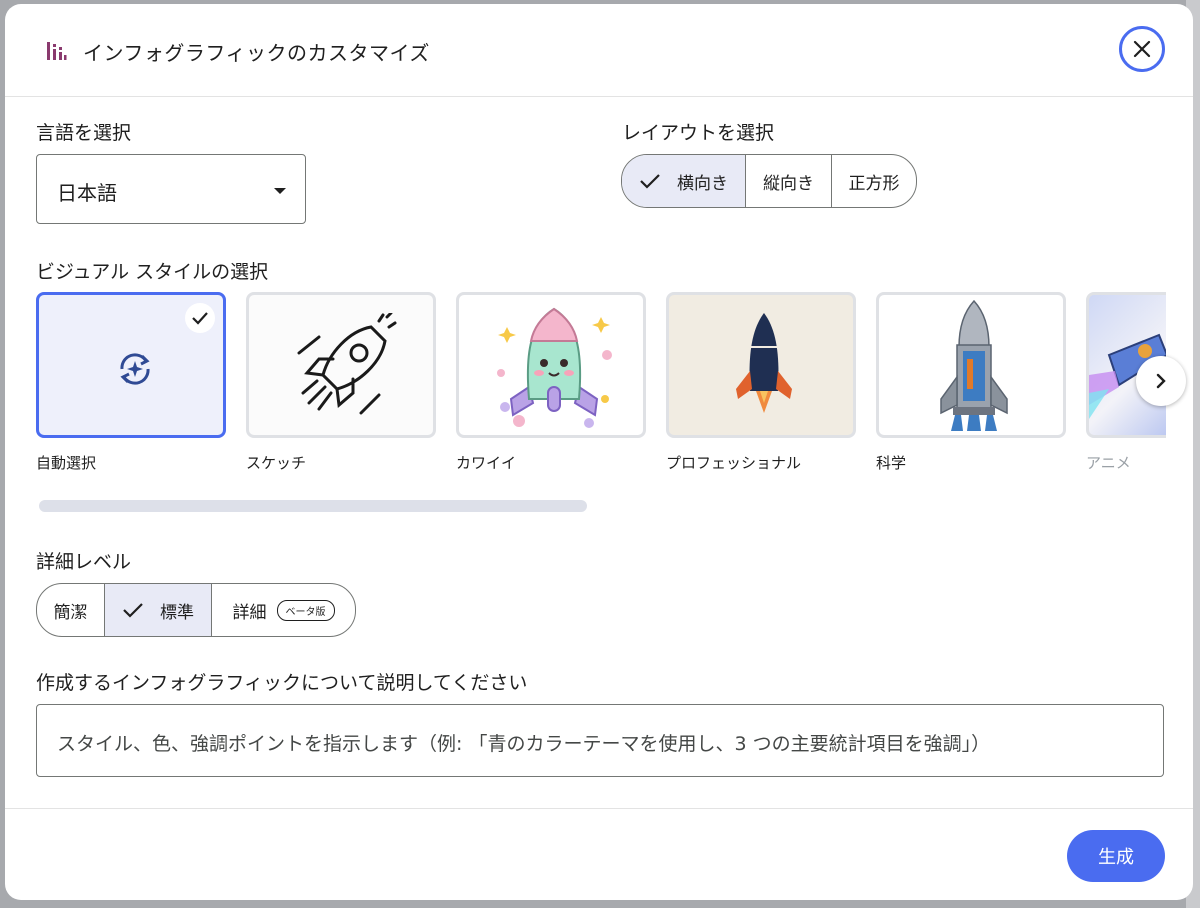 The height and width of the screenshot is (908, 1200). What do you see at coordinates (256, 53) in the screenshot?
I see `dialog-title: インフォグラフィックのカスタマイズ` at bounding box center [256, 53].